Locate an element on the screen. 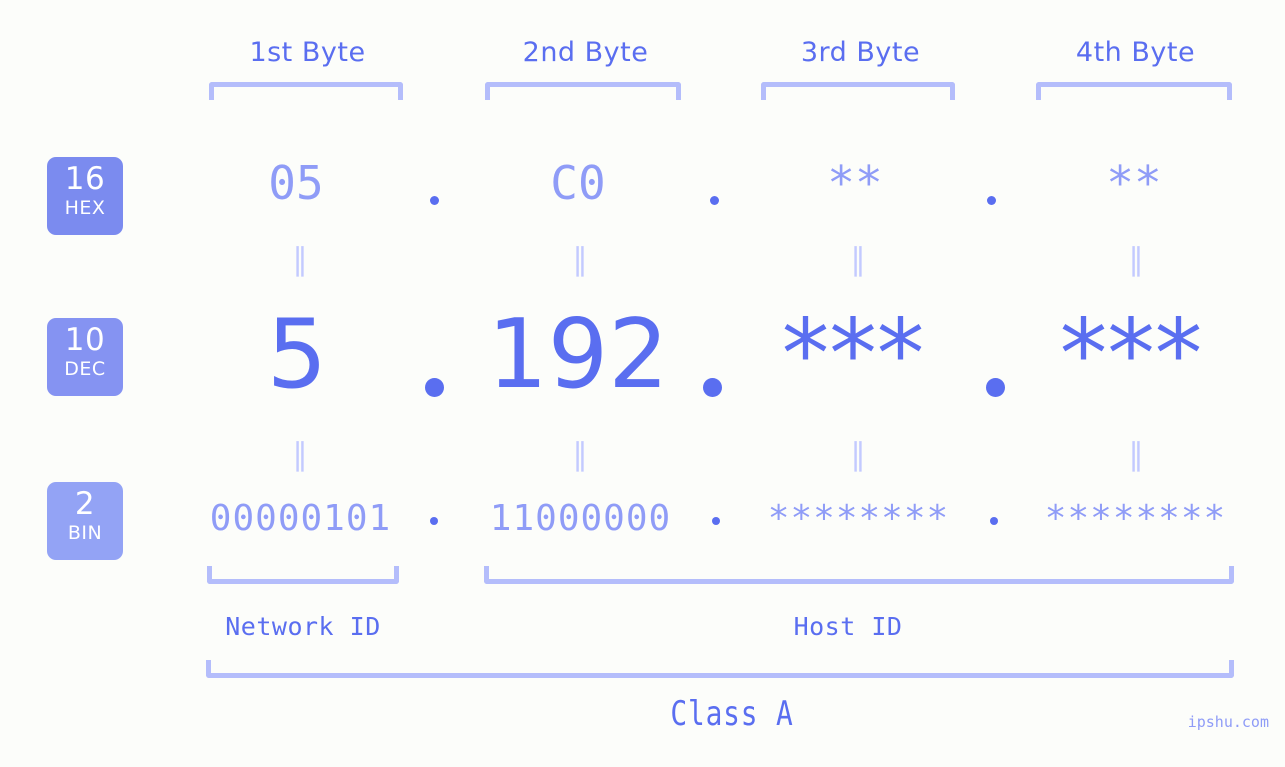  base-badge-hex: 16 HEX is located at coordinates (85, 196).